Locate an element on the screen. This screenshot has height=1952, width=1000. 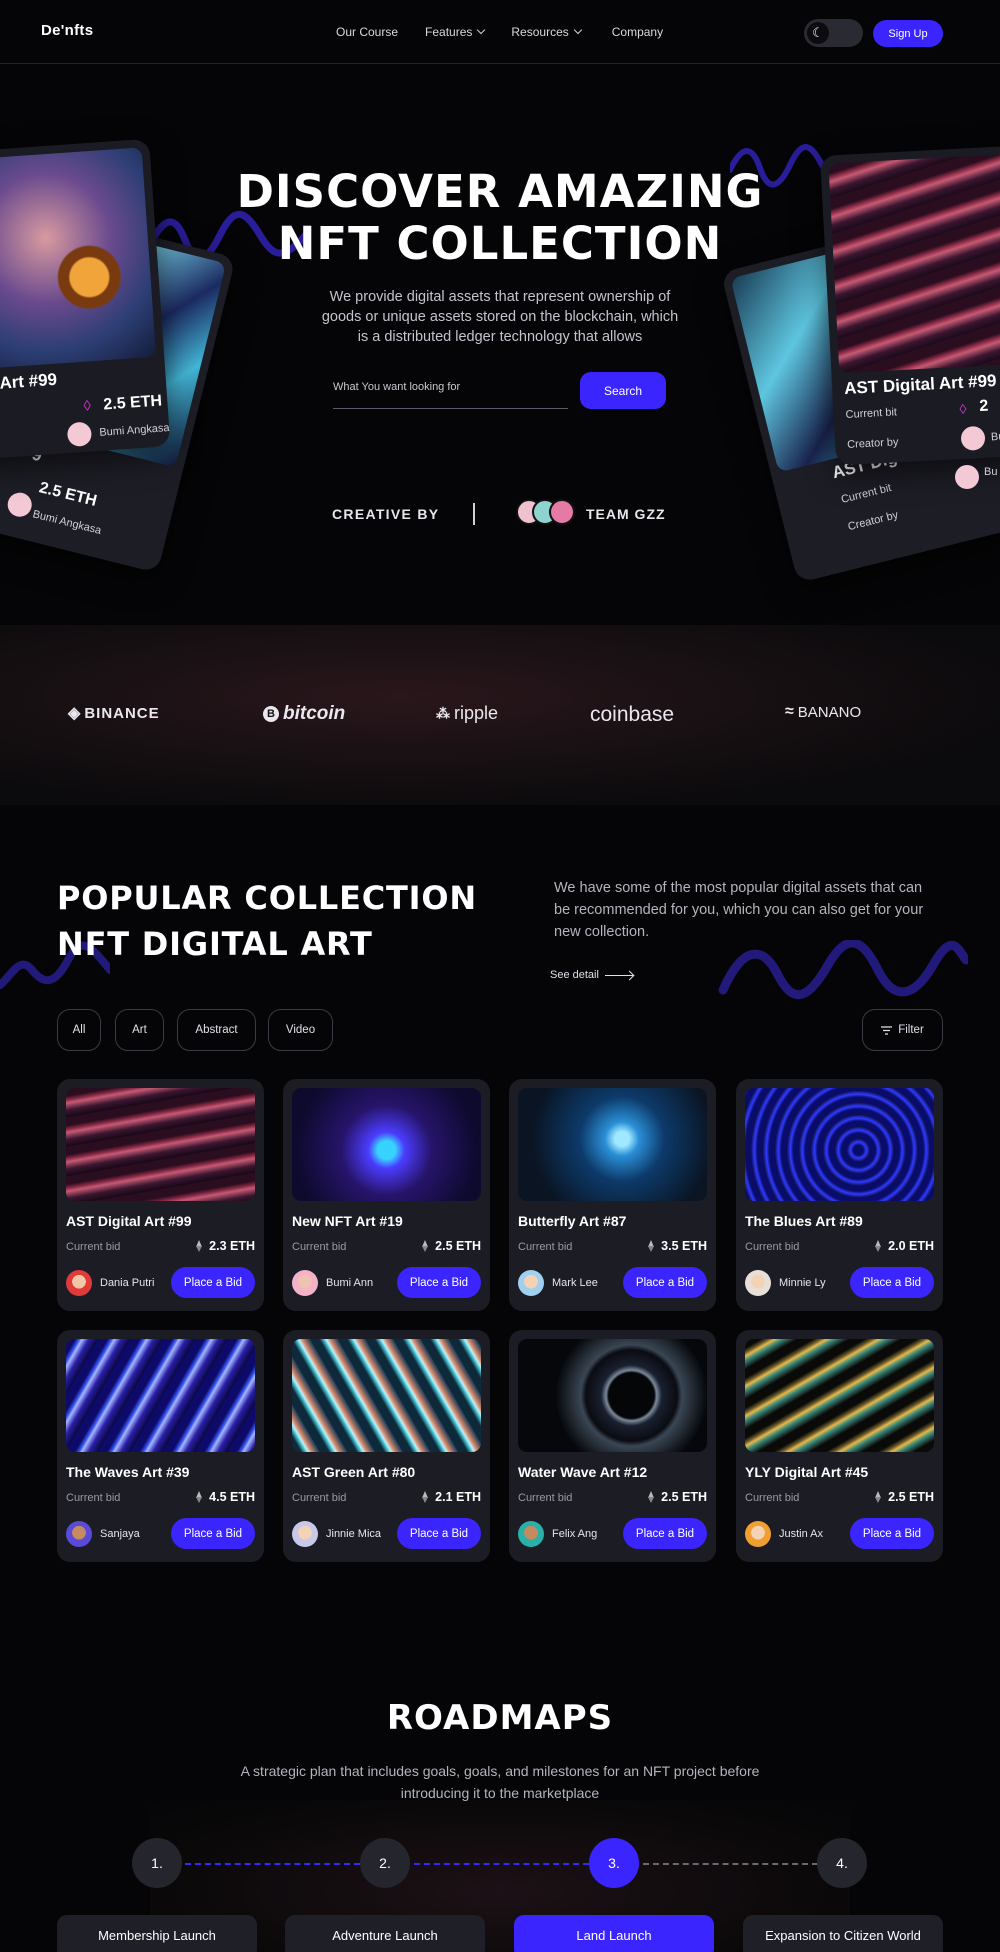
partner-ripple: ⁂ ripple is located at coordinates (467, 713).